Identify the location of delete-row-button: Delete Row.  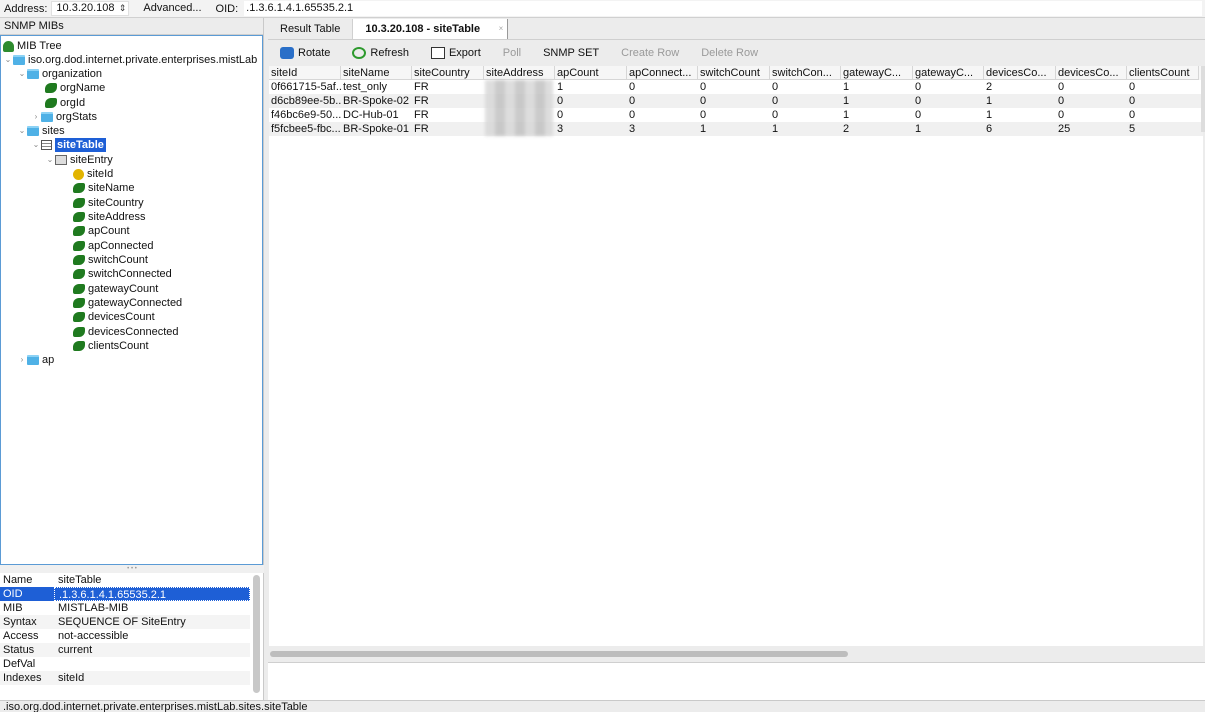
(729, 53).